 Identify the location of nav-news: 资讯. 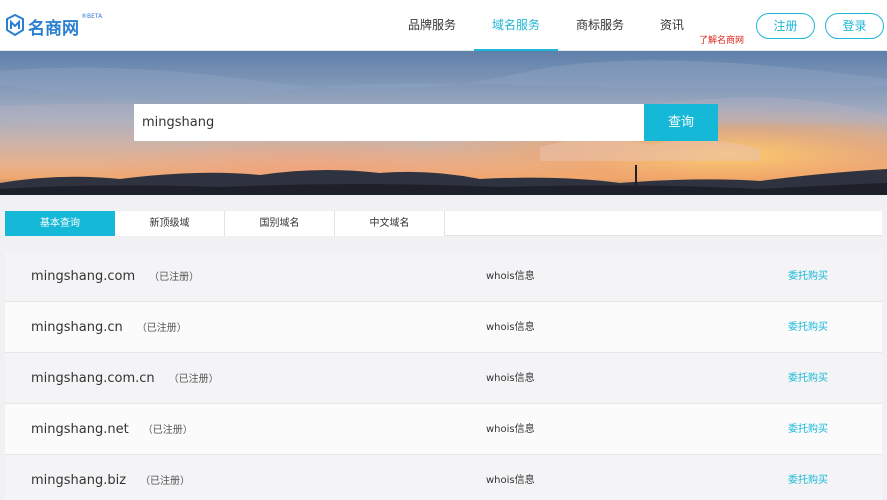
(672, 25).